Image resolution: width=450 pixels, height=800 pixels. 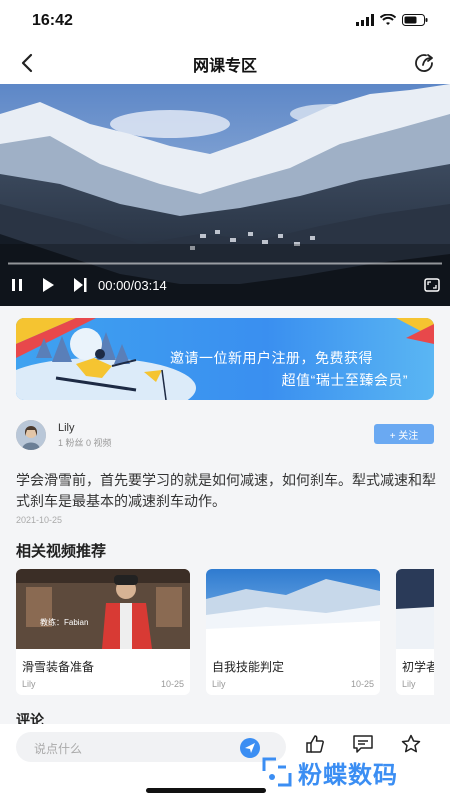 I want to click on author-name: Lily, so click(x=66, y=428).